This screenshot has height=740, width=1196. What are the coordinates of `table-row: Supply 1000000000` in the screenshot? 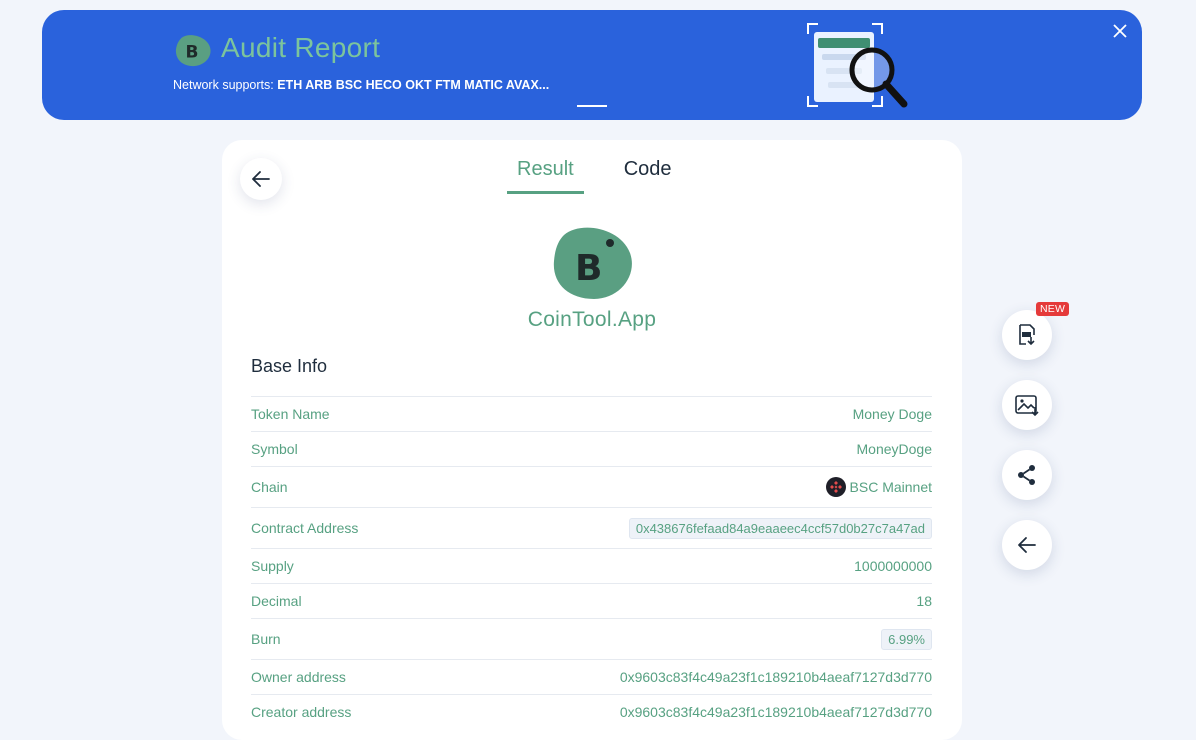 It's located at (591, 565).